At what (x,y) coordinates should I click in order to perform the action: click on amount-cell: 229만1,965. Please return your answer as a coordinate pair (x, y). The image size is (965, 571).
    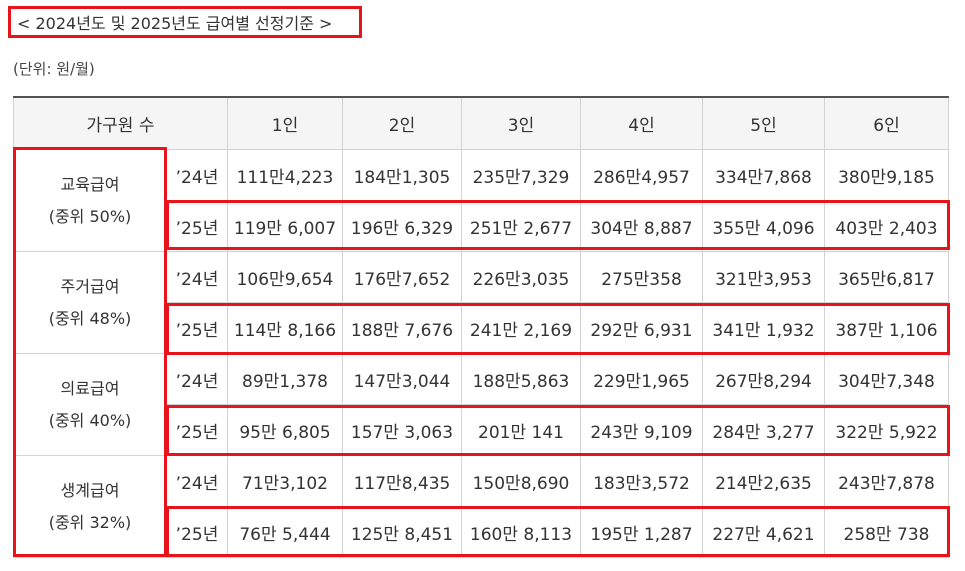
    Looking at the image, I should click on (641, 379).